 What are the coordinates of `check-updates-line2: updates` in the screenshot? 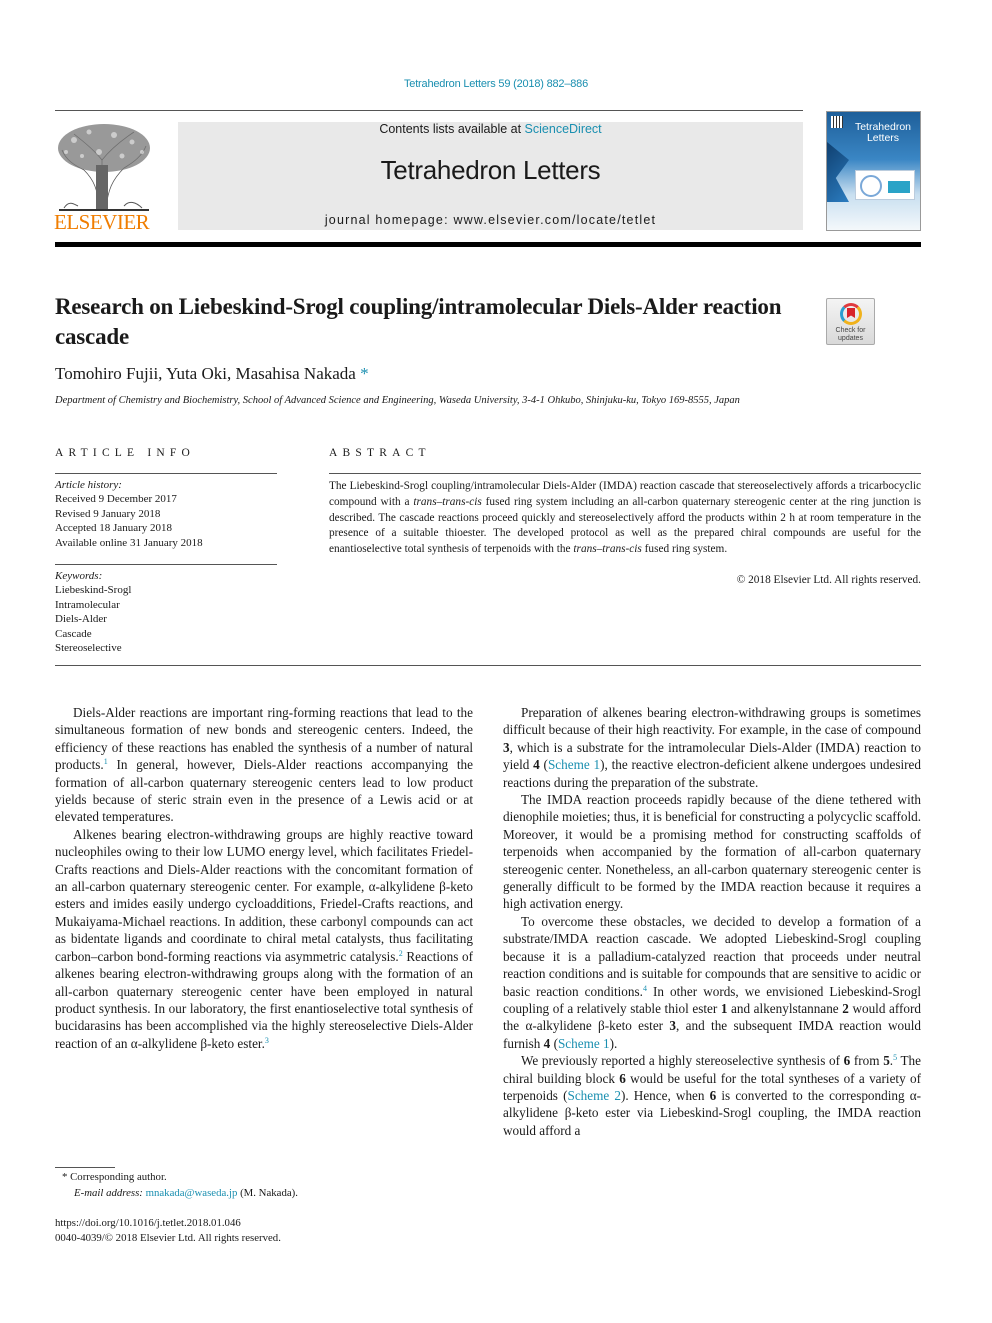 It's located at (850, 338).